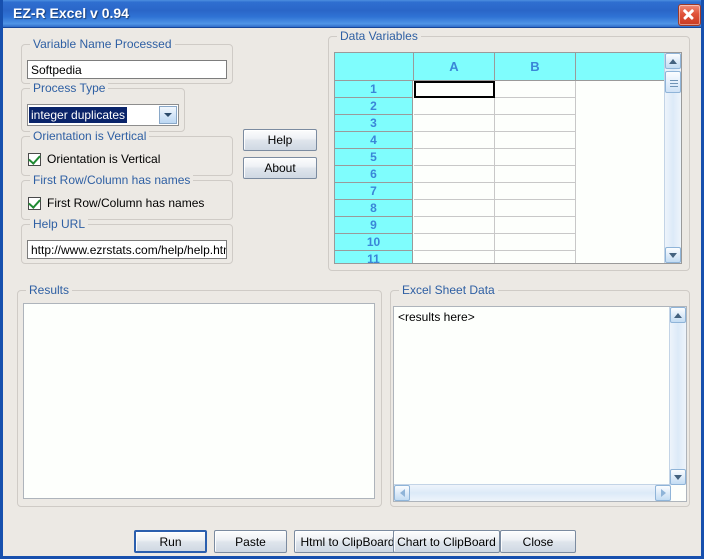 The image size is (704, 559). Describe the element at coordinates (672, 158) in the screenshot. I see `data-grid-vscrollbar` at that location.